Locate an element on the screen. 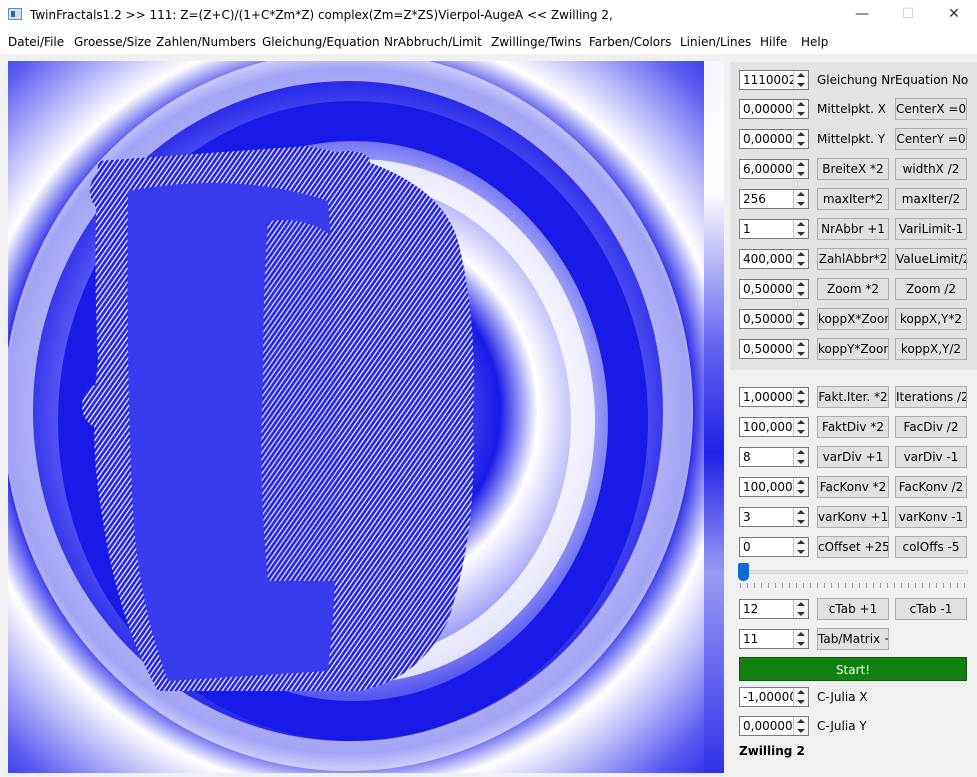  menu-datei: Datei/File is located at coordinates (36, 42).